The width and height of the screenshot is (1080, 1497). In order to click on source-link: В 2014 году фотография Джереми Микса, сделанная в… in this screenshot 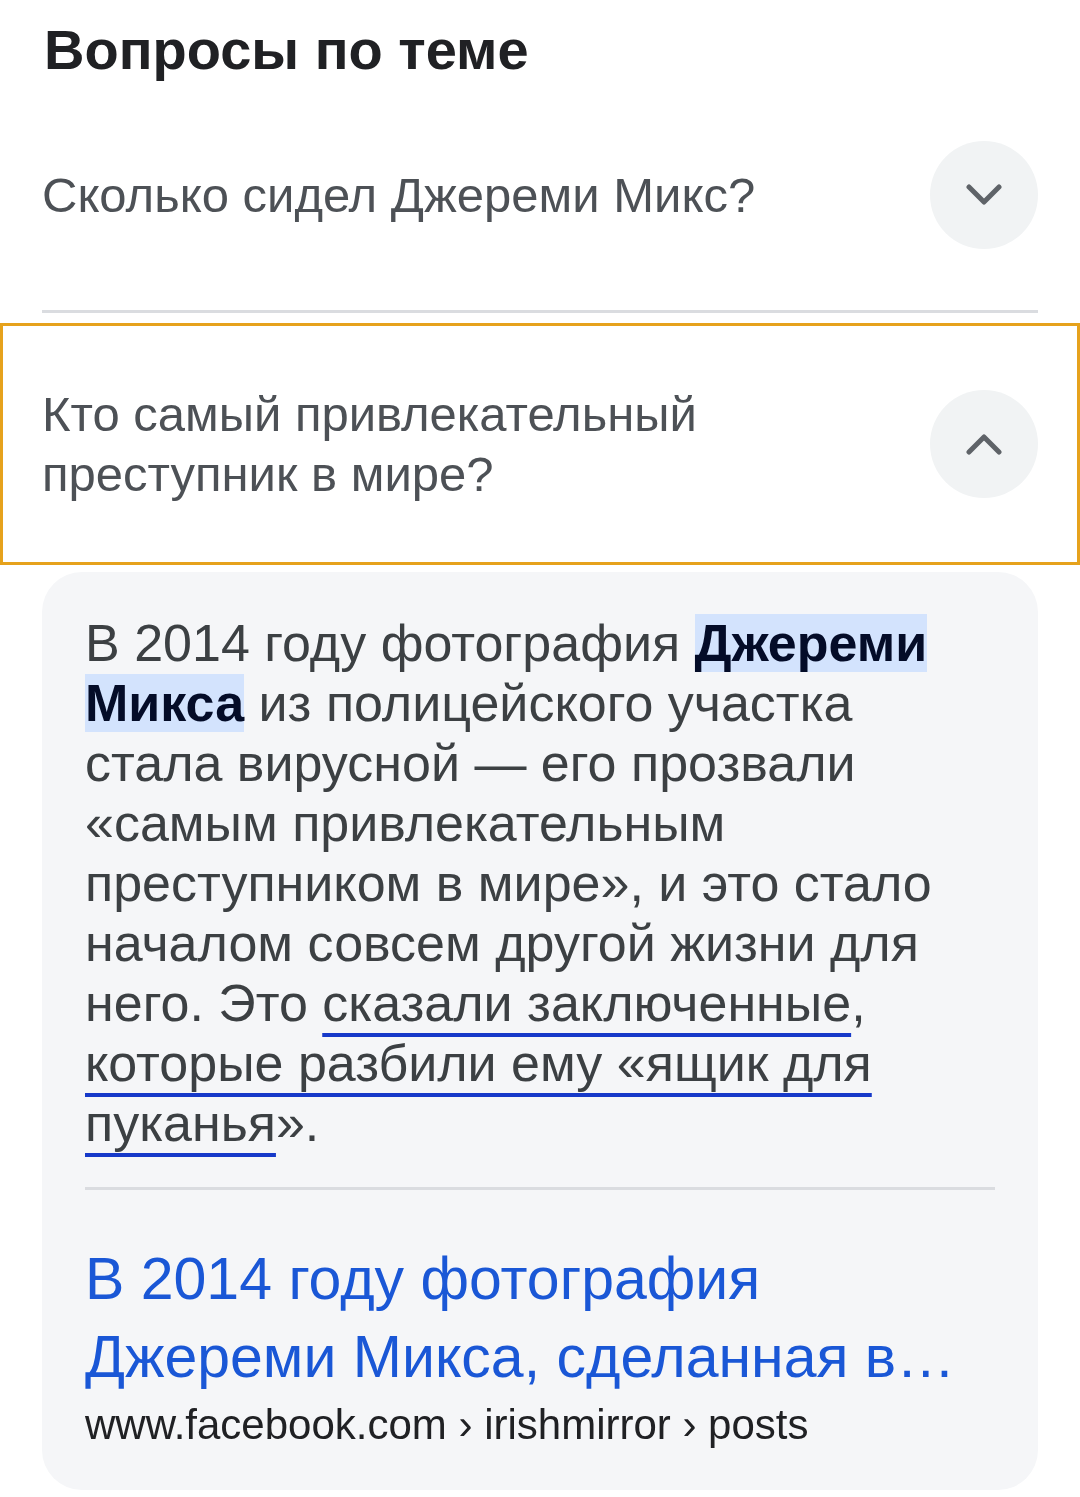, I will do `click(540, 1318)`.